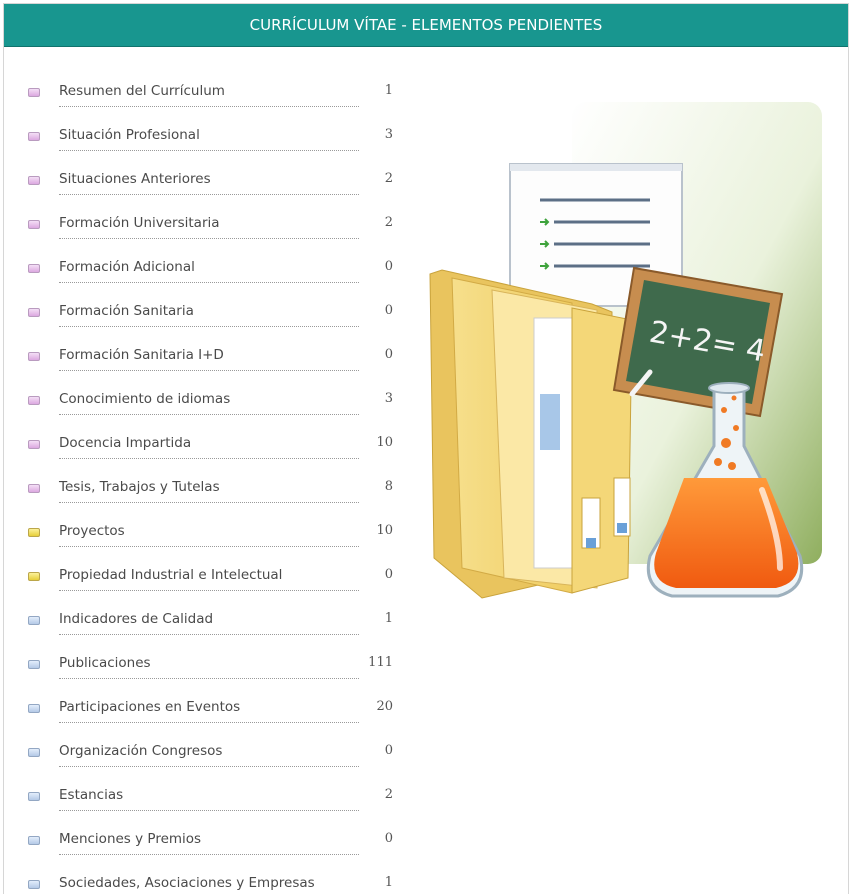  I want to click on list-item: Proyectos 10, so click(215, 532).